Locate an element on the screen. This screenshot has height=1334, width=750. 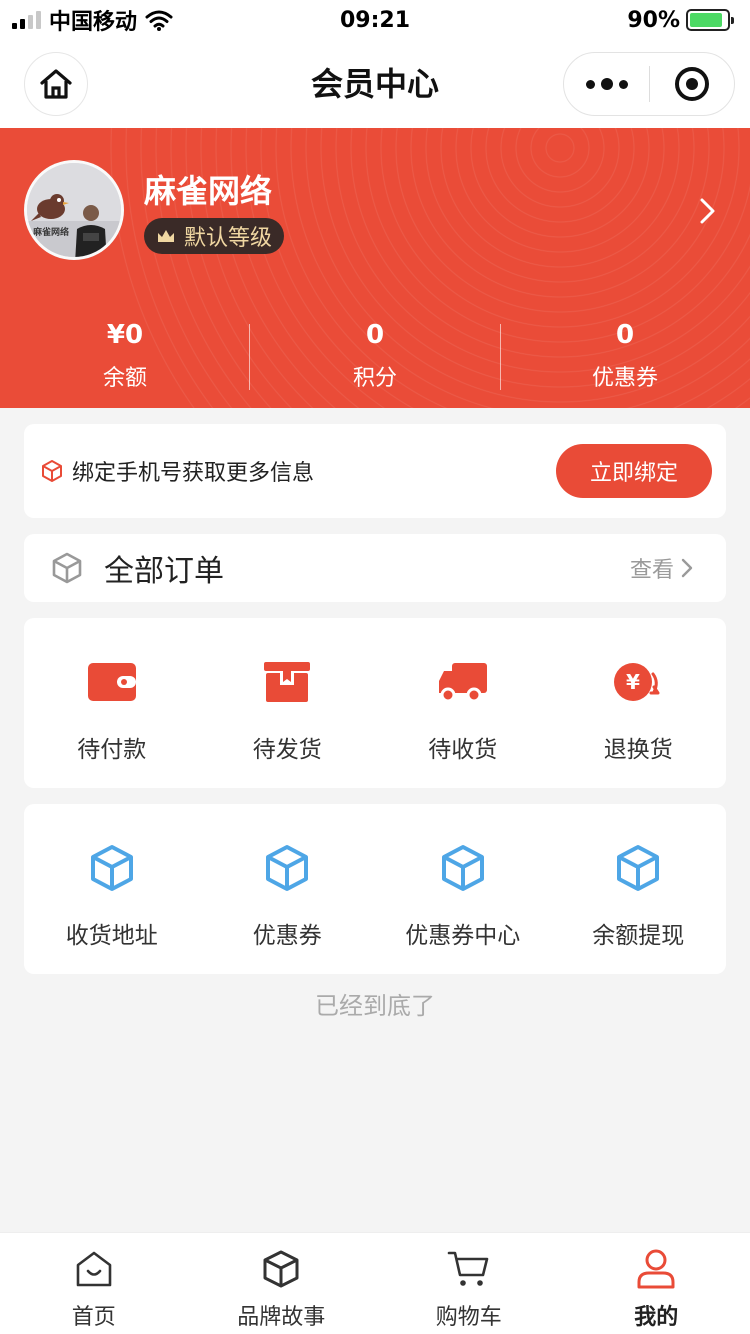
close-button is located at coordinates (692, 84).